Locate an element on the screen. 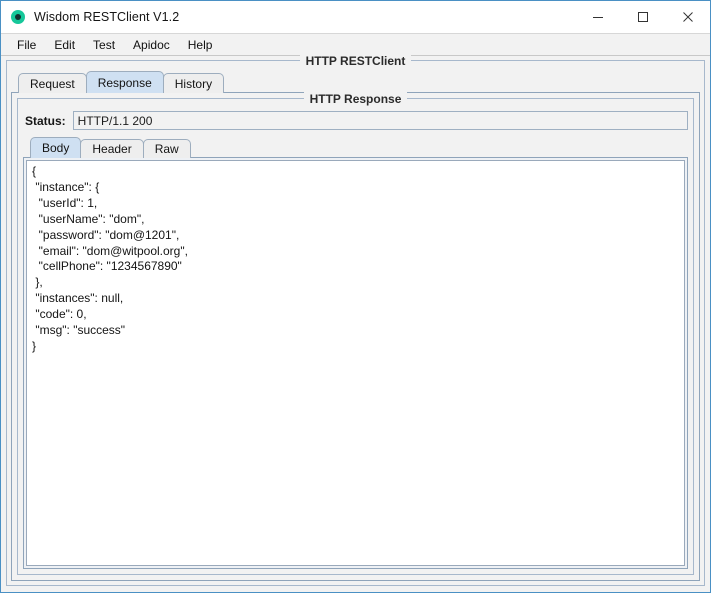 Image resolution: width=711 pixels, height=593 pixels. menu-bar: File Edit Test Apidoc Help is located at coordinates (355, 44).